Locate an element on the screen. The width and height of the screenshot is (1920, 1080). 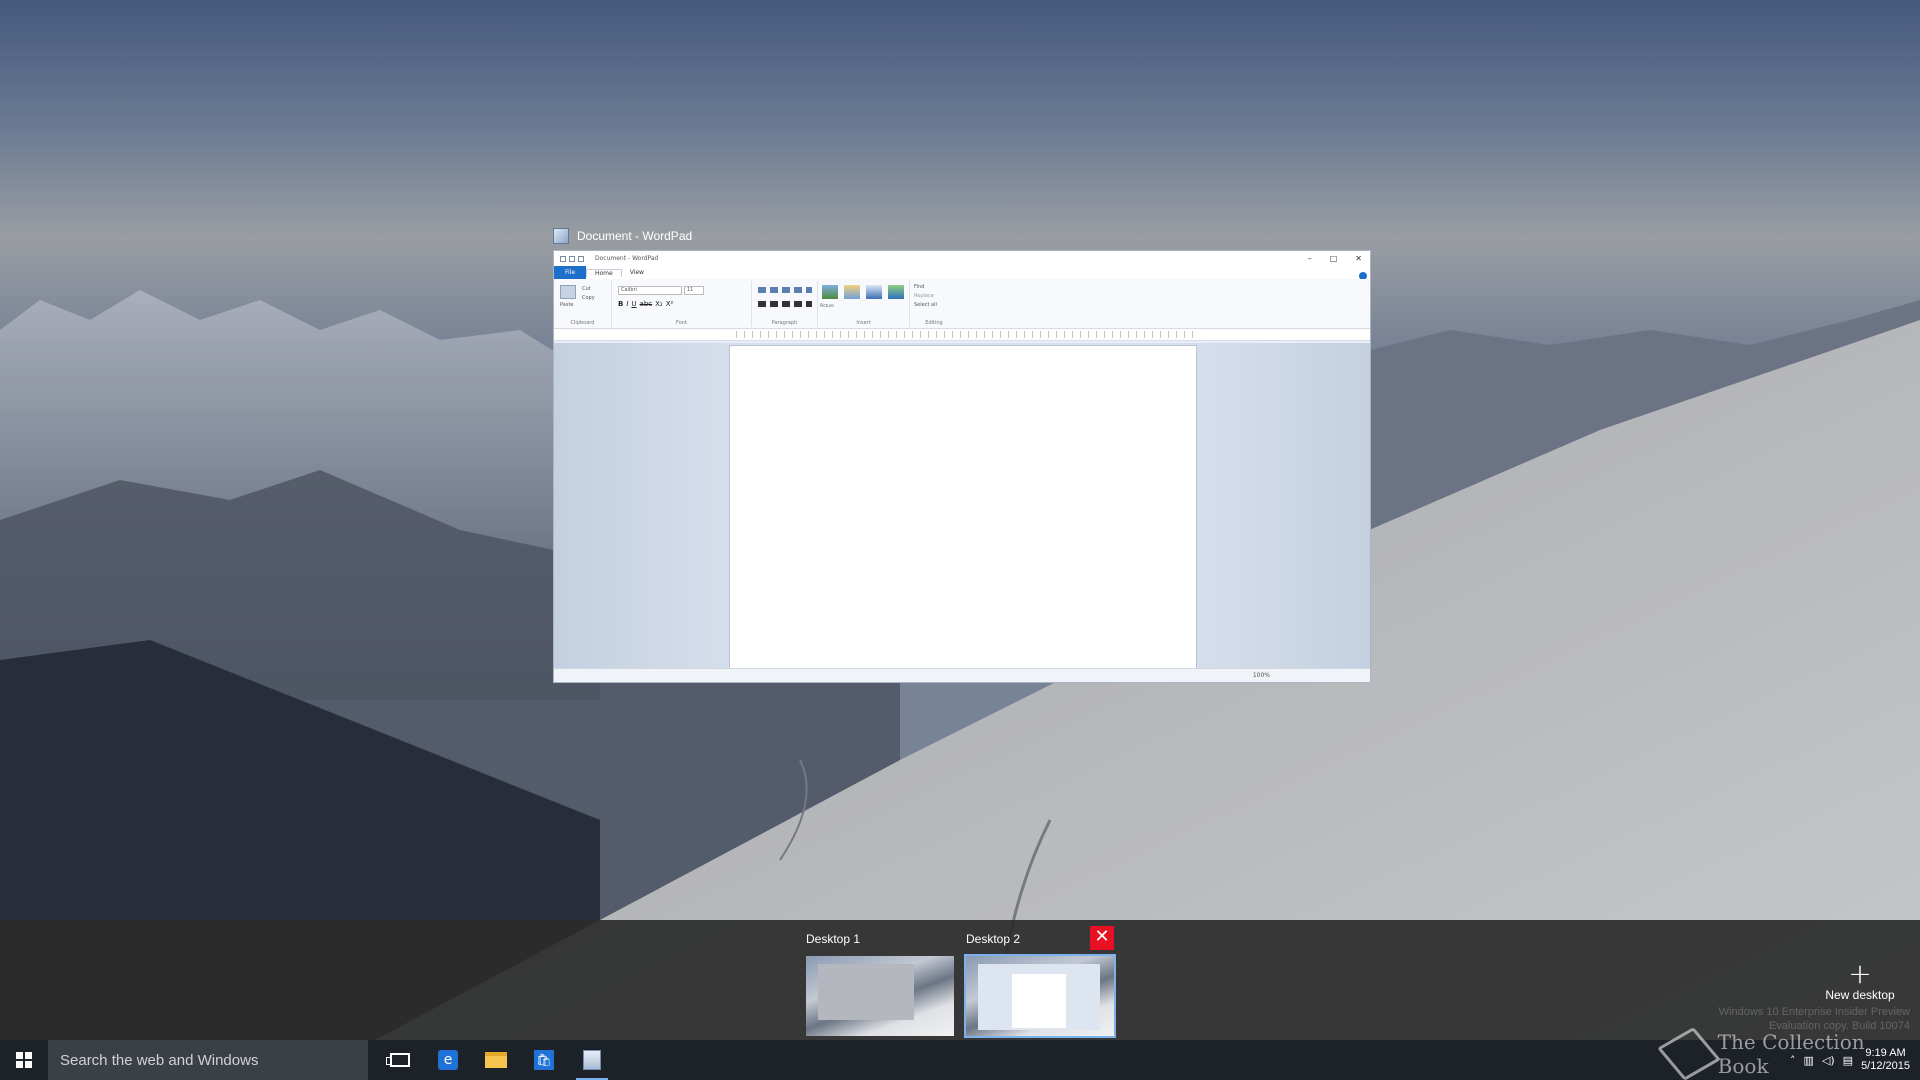
task-view-button is located at coordinates (400, 1060).